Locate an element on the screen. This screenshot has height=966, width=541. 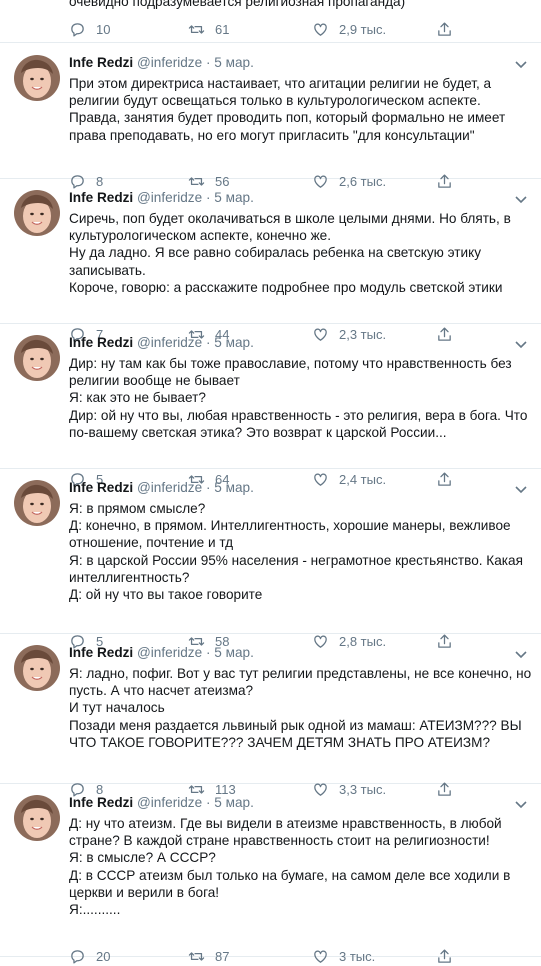
tweet-actions: 10 61 2,9 тыс. is located at coordinates (284, 29).